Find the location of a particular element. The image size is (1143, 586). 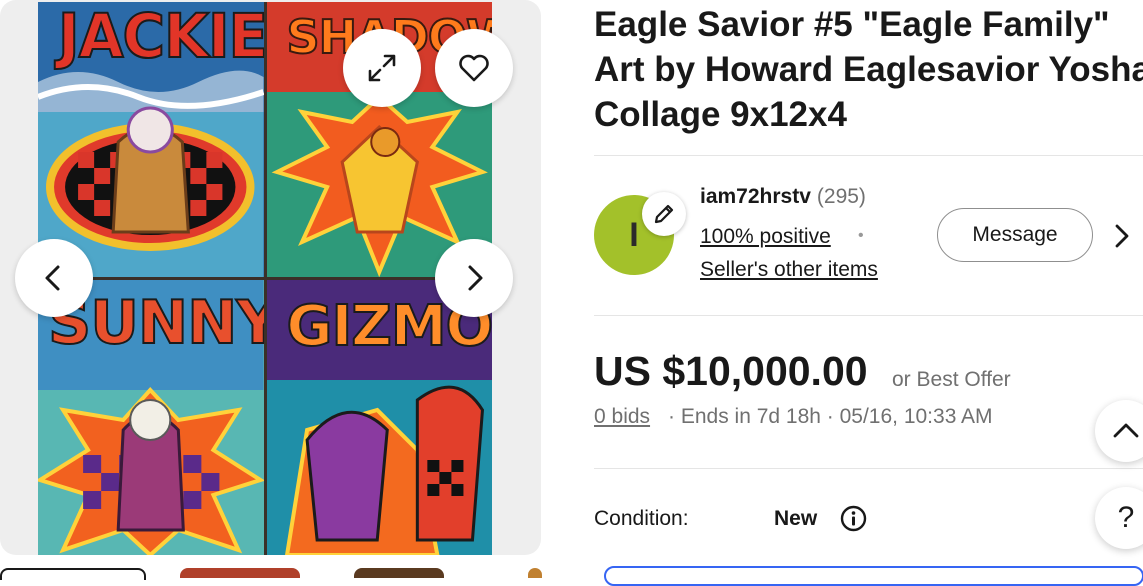

item-price: US $10,000.00 is located at coordinates (731, 371).